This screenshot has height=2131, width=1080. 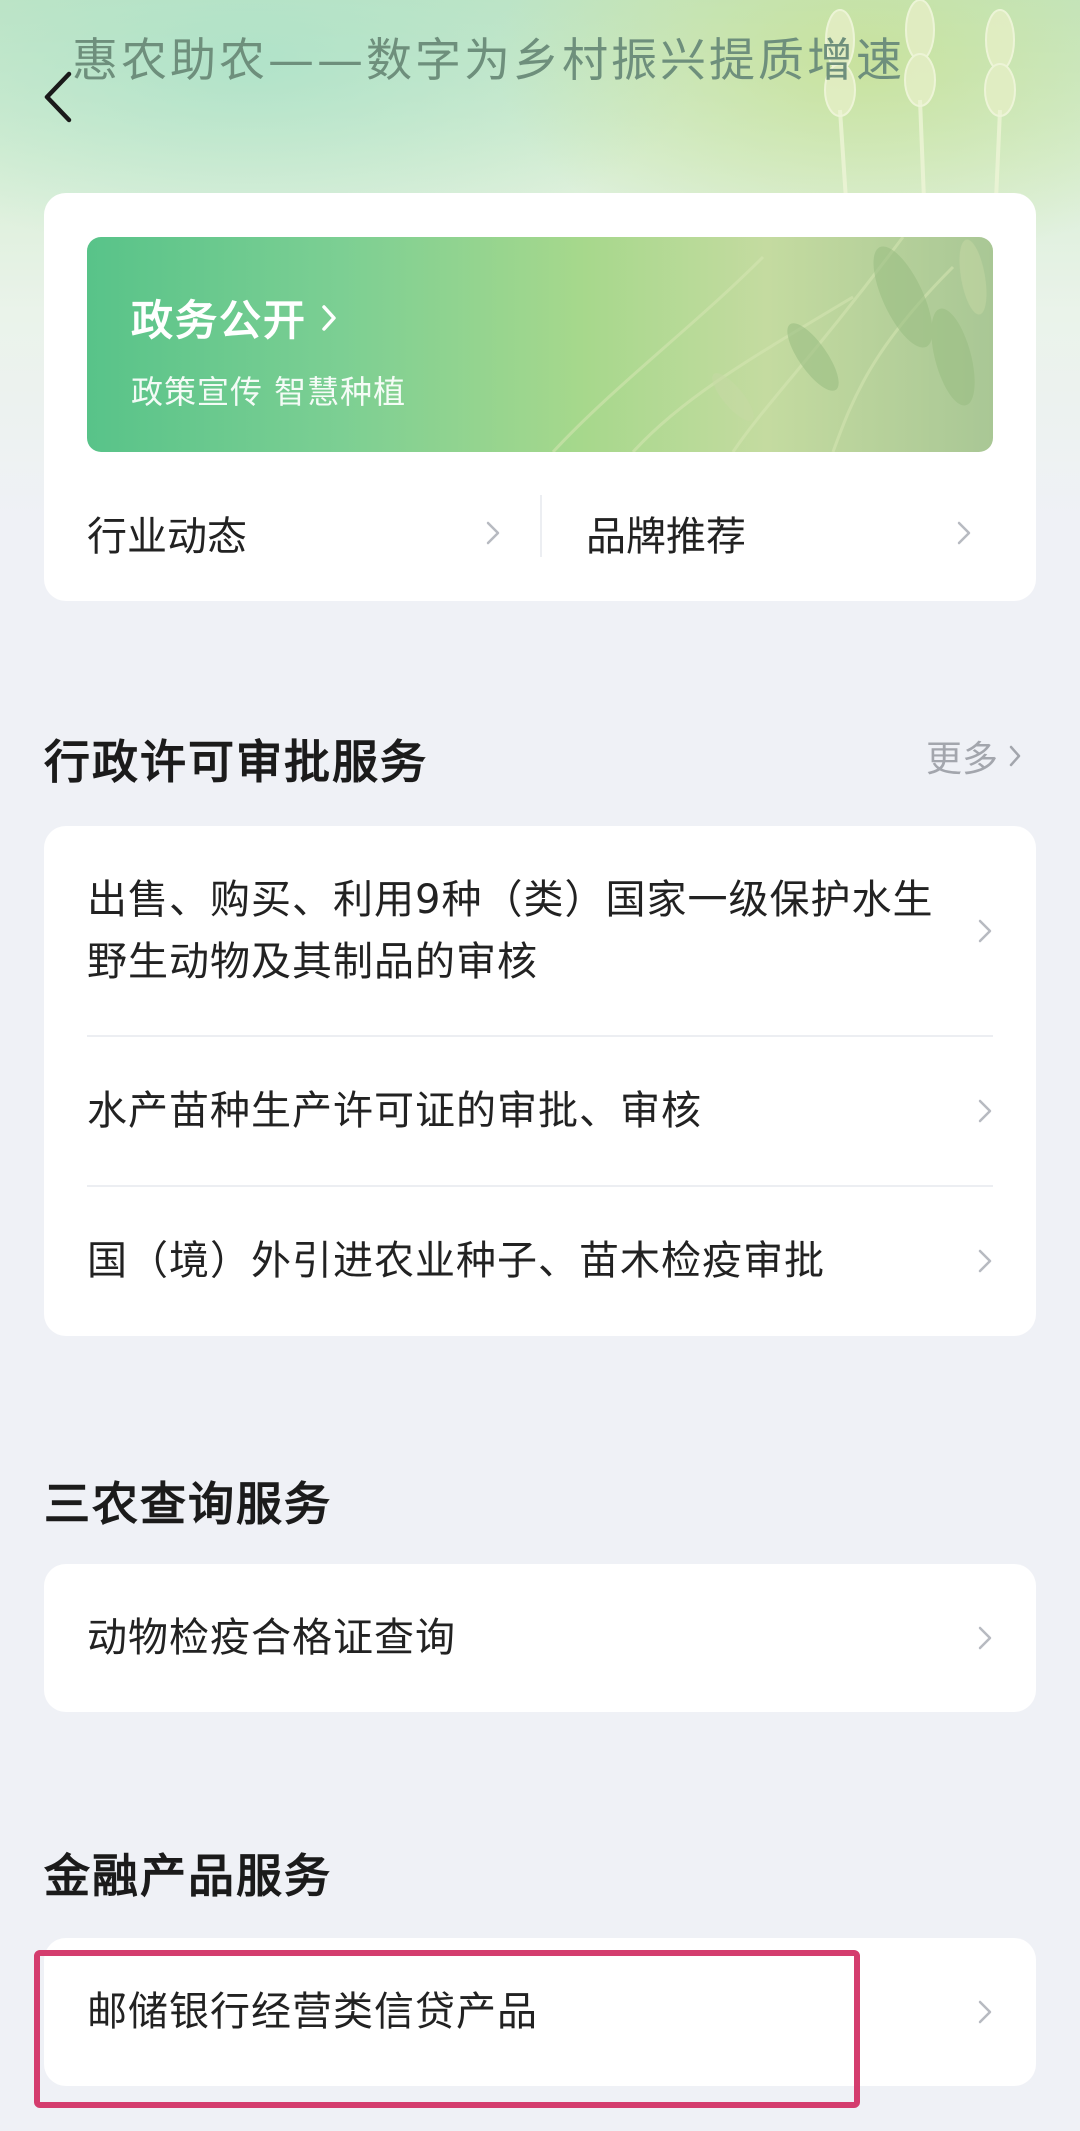 I want to click on more-label: 更多, so click(x=961, y=759).